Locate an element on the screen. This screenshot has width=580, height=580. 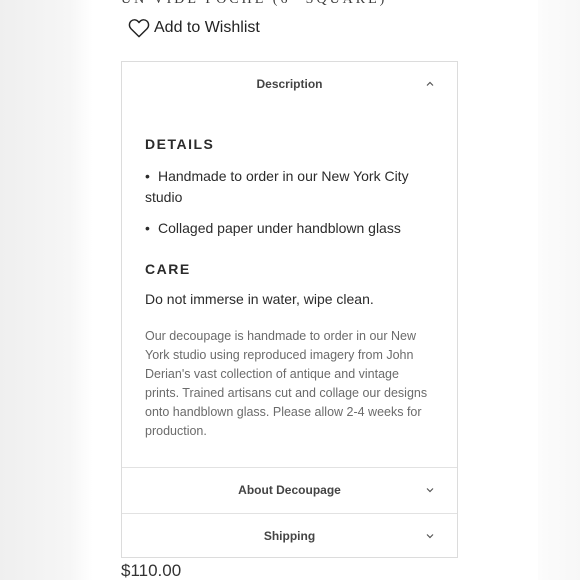
description-title: Description is located at coordinates (289, 84).